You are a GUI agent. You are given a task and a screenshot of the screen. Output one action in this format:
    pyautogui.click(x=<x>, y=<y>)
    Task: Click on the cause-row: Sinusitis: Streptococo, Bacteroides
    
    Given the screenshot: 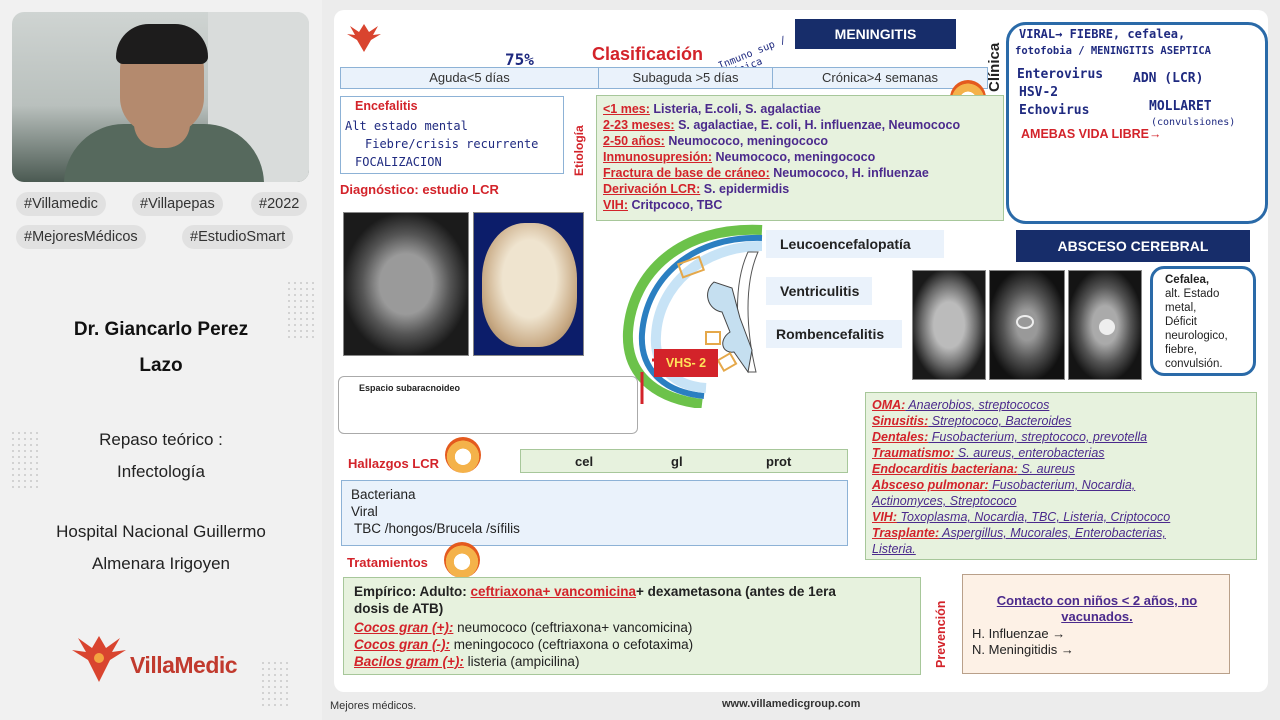 What is the action you would take?
    pyautogui.click(x=971, y=421)
    